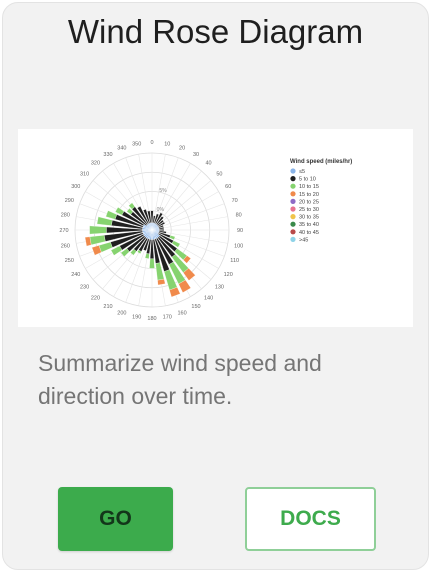  I want to click on legend-label: 10 to 15, so click(309, 187).